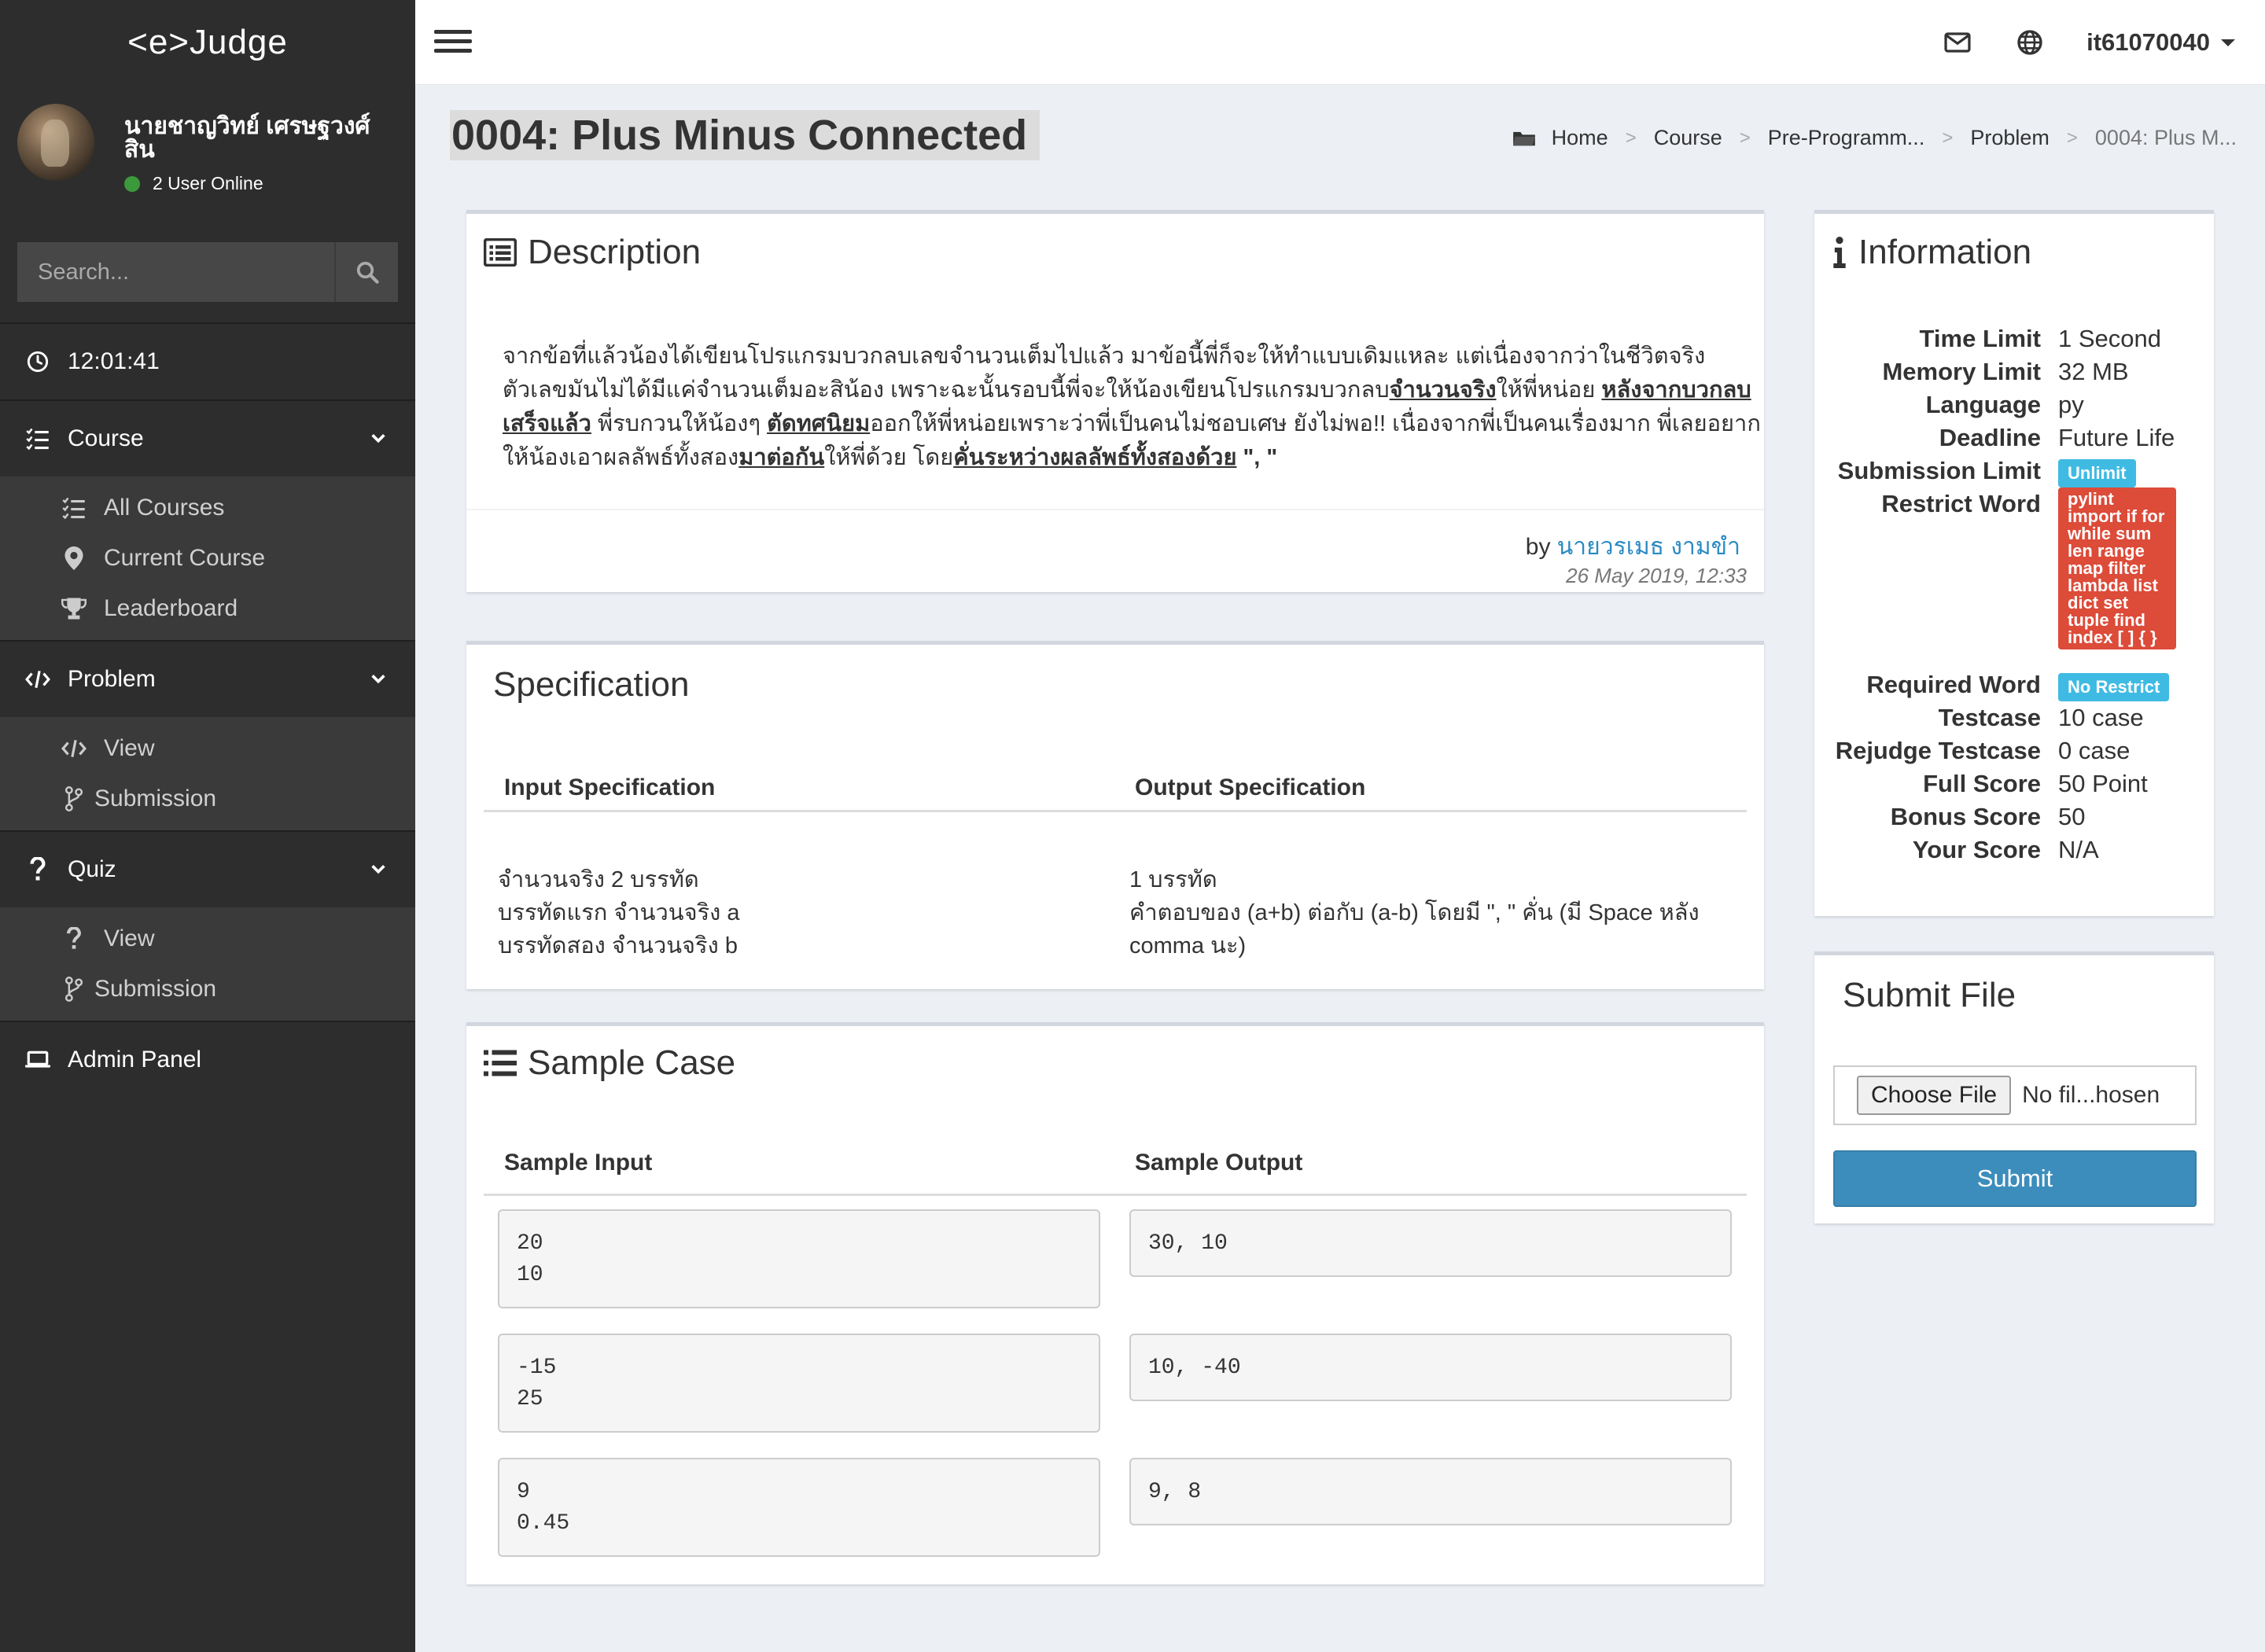 The height and width of the screenshot is (1652, 2265). I want to click on description-title: Description, so click(615, 252).